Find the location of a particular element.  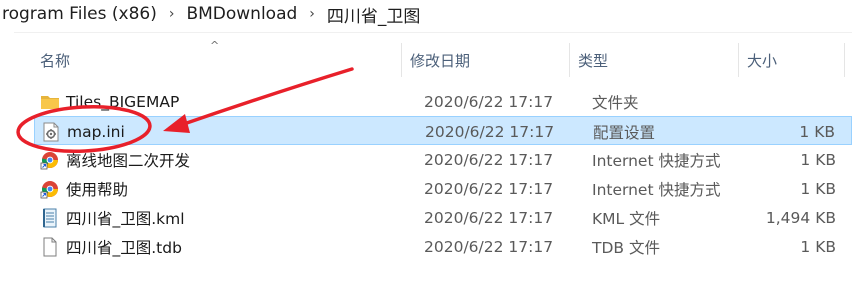

file-row-selected: map.ini 2020/6/22 17:17 配置设置 1 KB is located at coordinates (443, 130).